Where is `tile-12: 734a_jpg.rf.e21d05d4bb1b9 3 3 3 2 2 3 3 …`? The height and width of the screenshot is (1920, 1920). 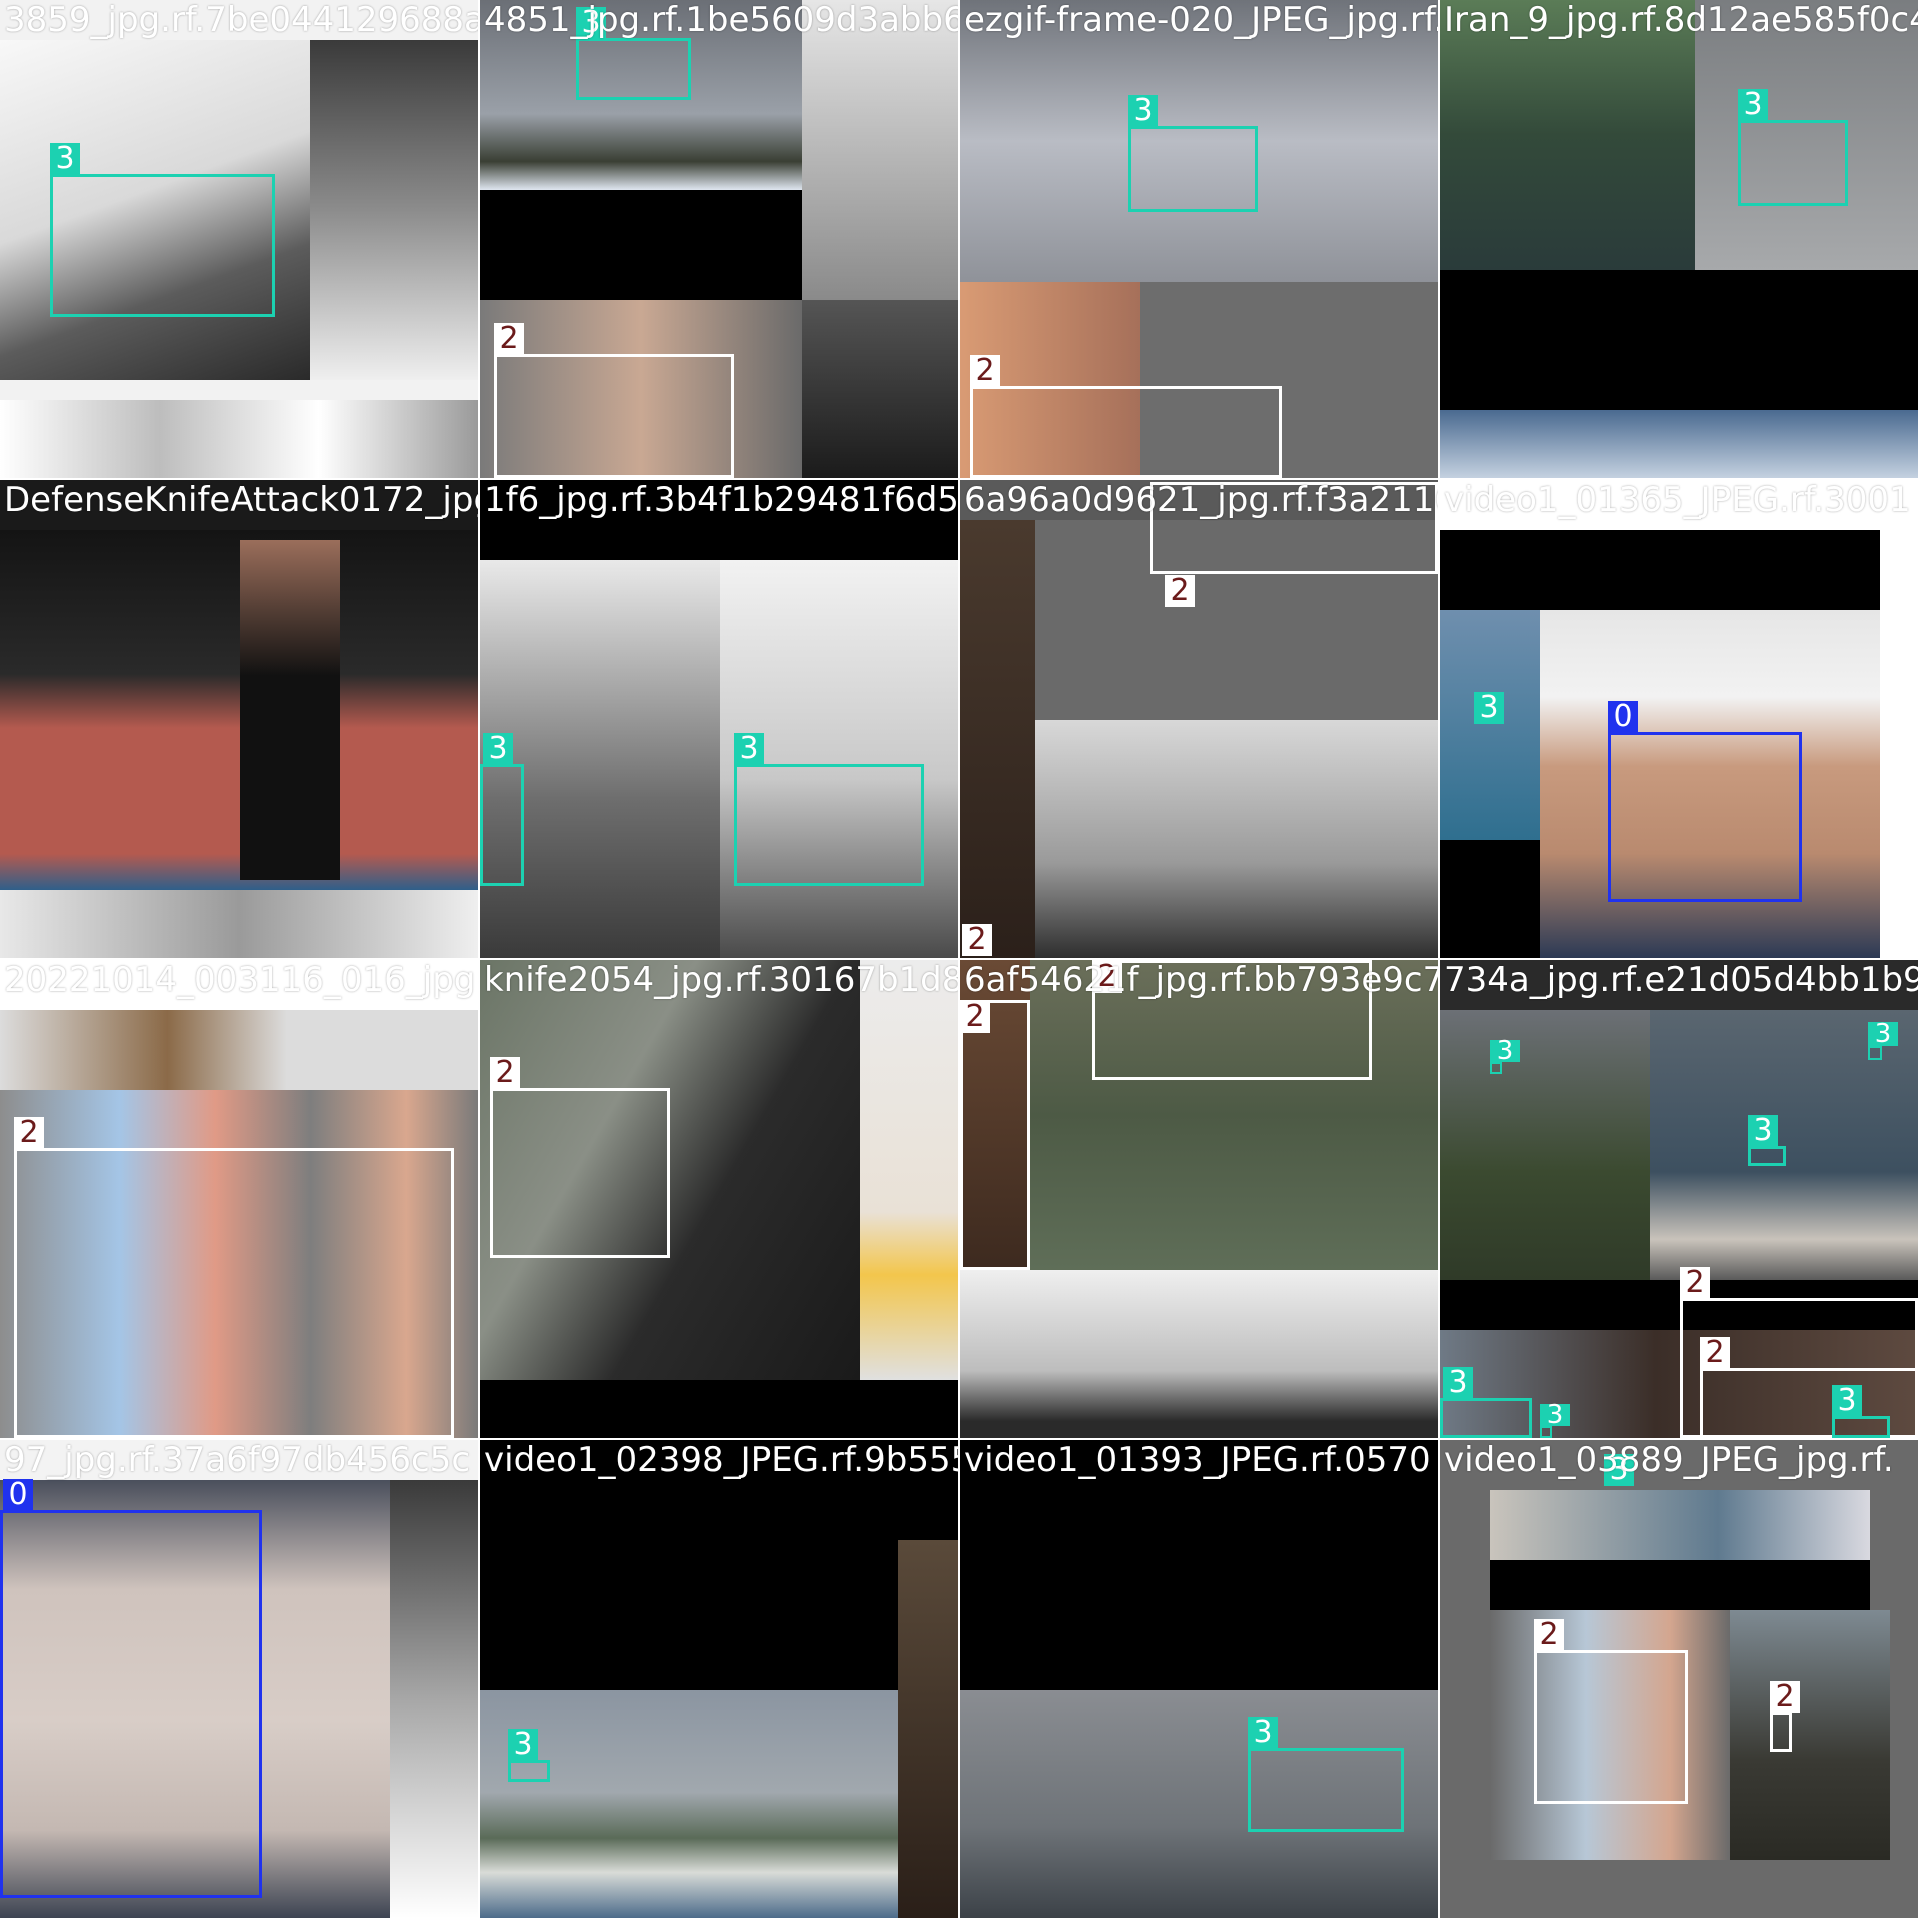
tile-12: 734a_jpg.rf.e21d05d4bb1b9 3 3 3 2 2 3 3 … is located at coordinates (1679, 1199).